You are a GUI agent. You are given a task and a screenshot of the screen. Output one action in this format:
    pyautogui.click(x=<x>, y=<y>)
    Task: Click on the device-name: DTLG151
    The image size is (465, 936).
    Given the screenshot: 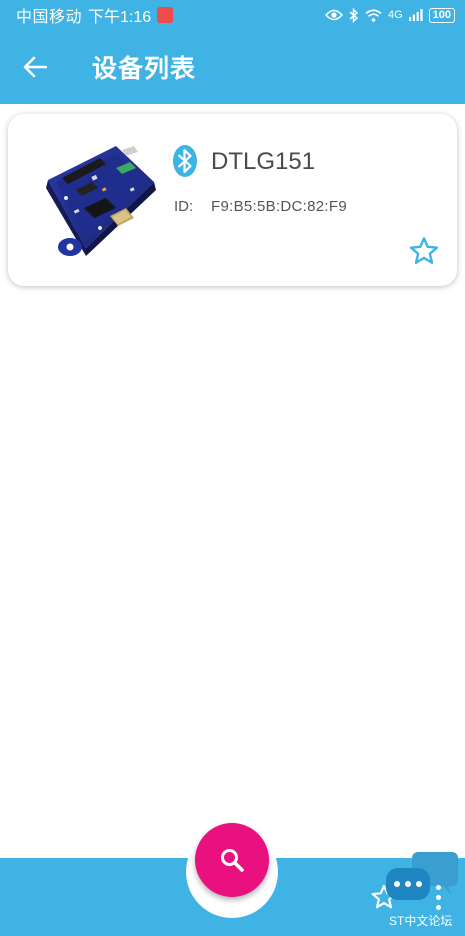 What is the action you would take?
    pyautogui.click(x=263, y=161)
    